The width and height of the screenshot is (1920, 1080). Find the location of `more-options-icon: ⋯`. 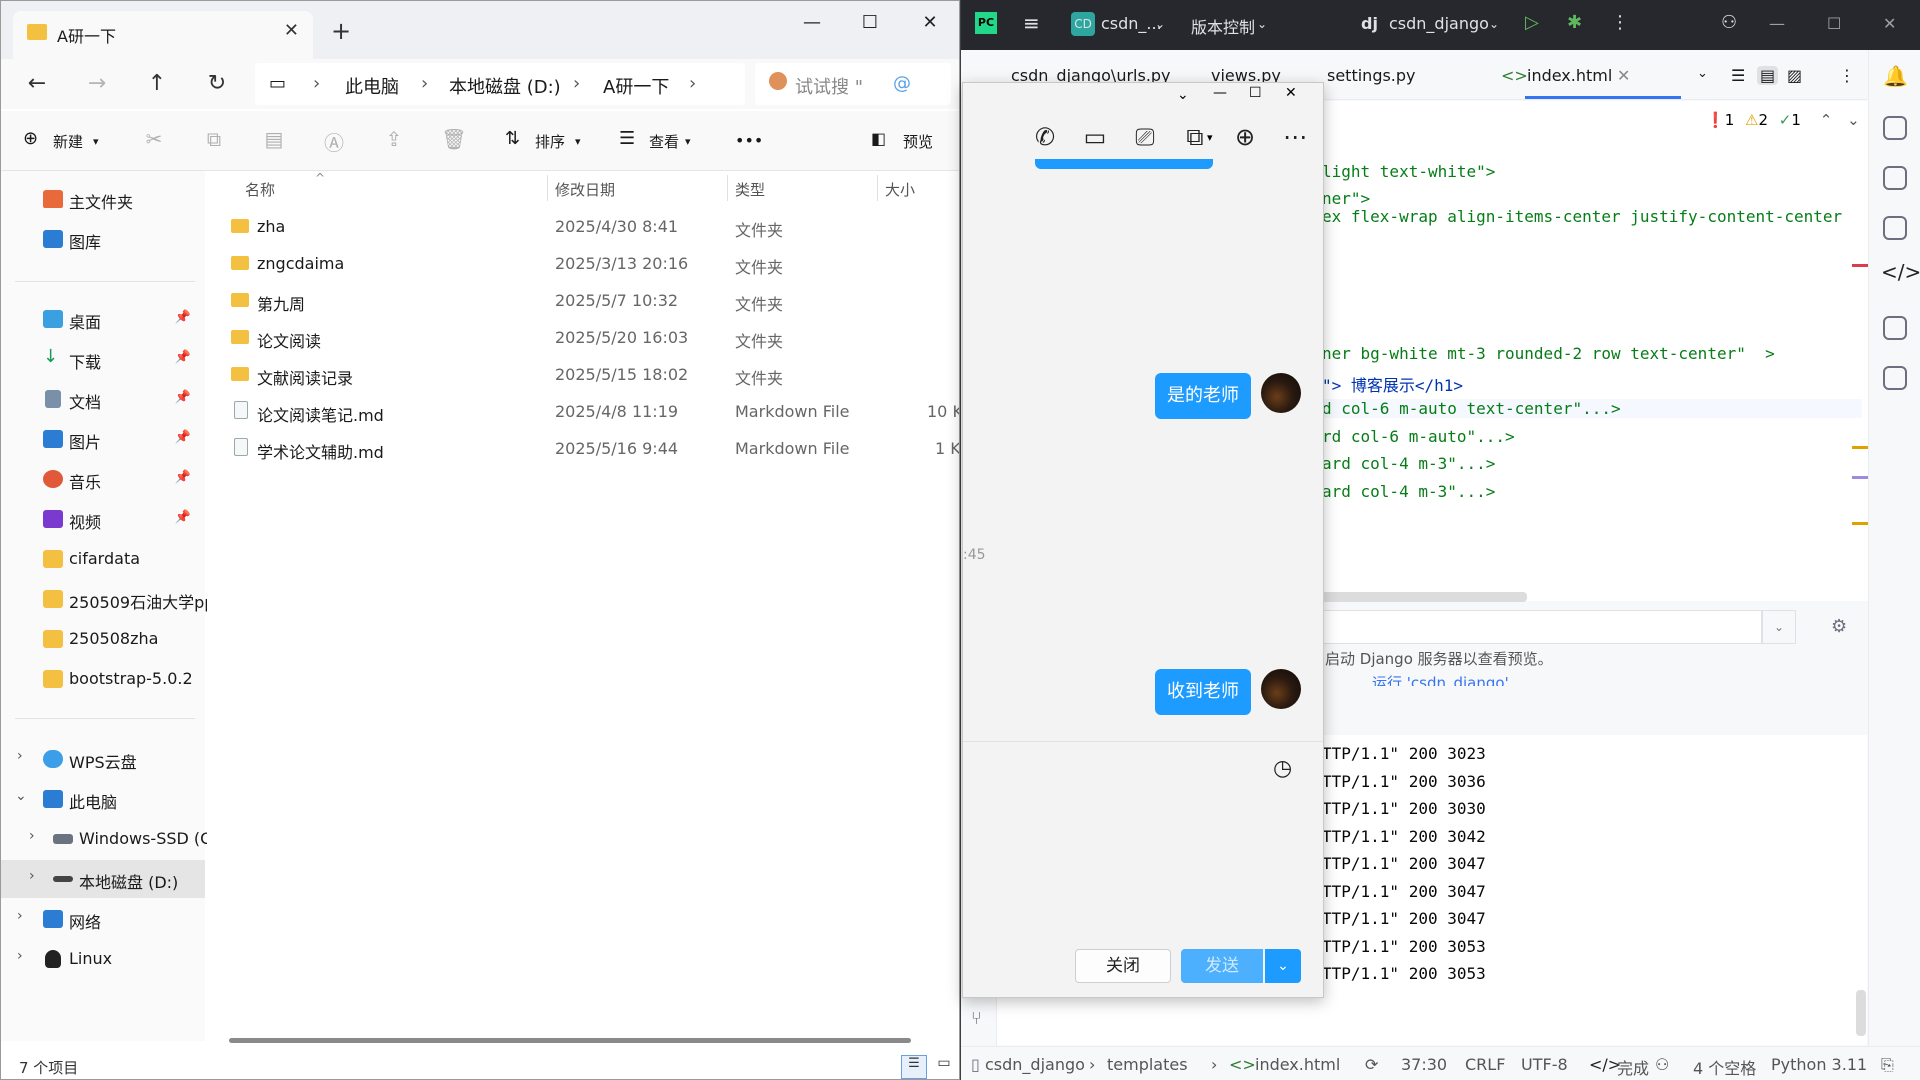

more-options-icon: ⋯ is located at coordinates (1295, 137).